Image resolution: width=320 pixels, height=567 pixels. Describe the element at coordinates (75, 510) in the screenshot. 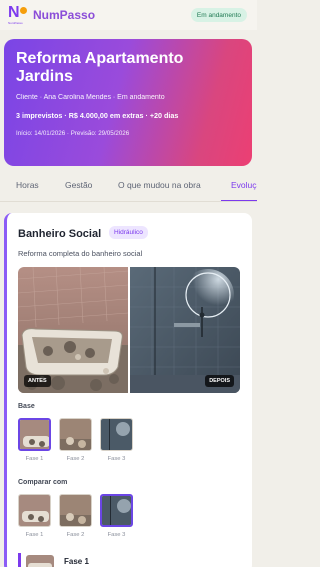

I see `compare-phase-2-thumb` at that location.